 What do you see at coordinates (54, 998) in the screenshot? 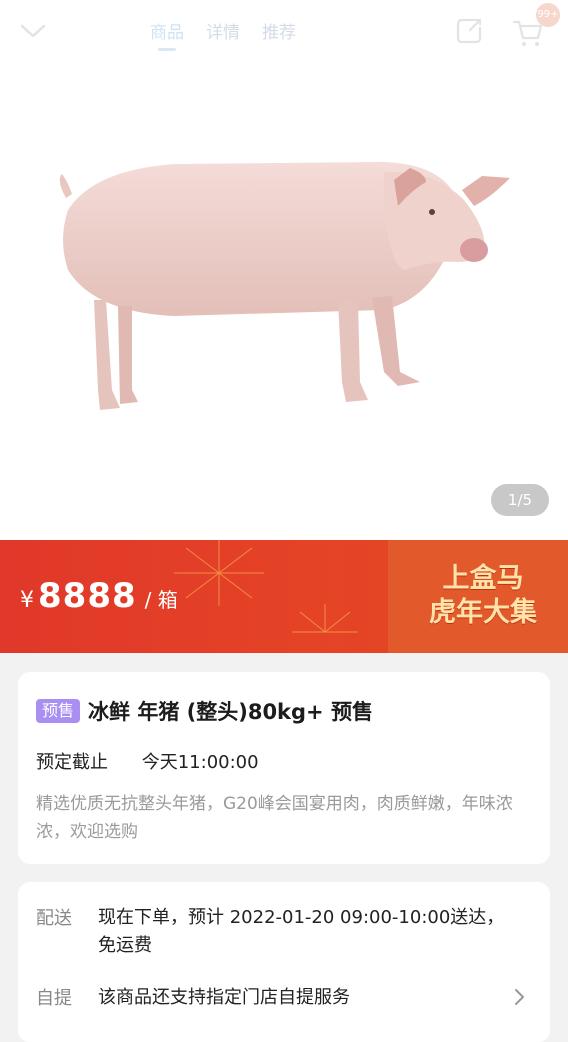
I see `pickup-label: 自提` at bounding box center [54, 998].